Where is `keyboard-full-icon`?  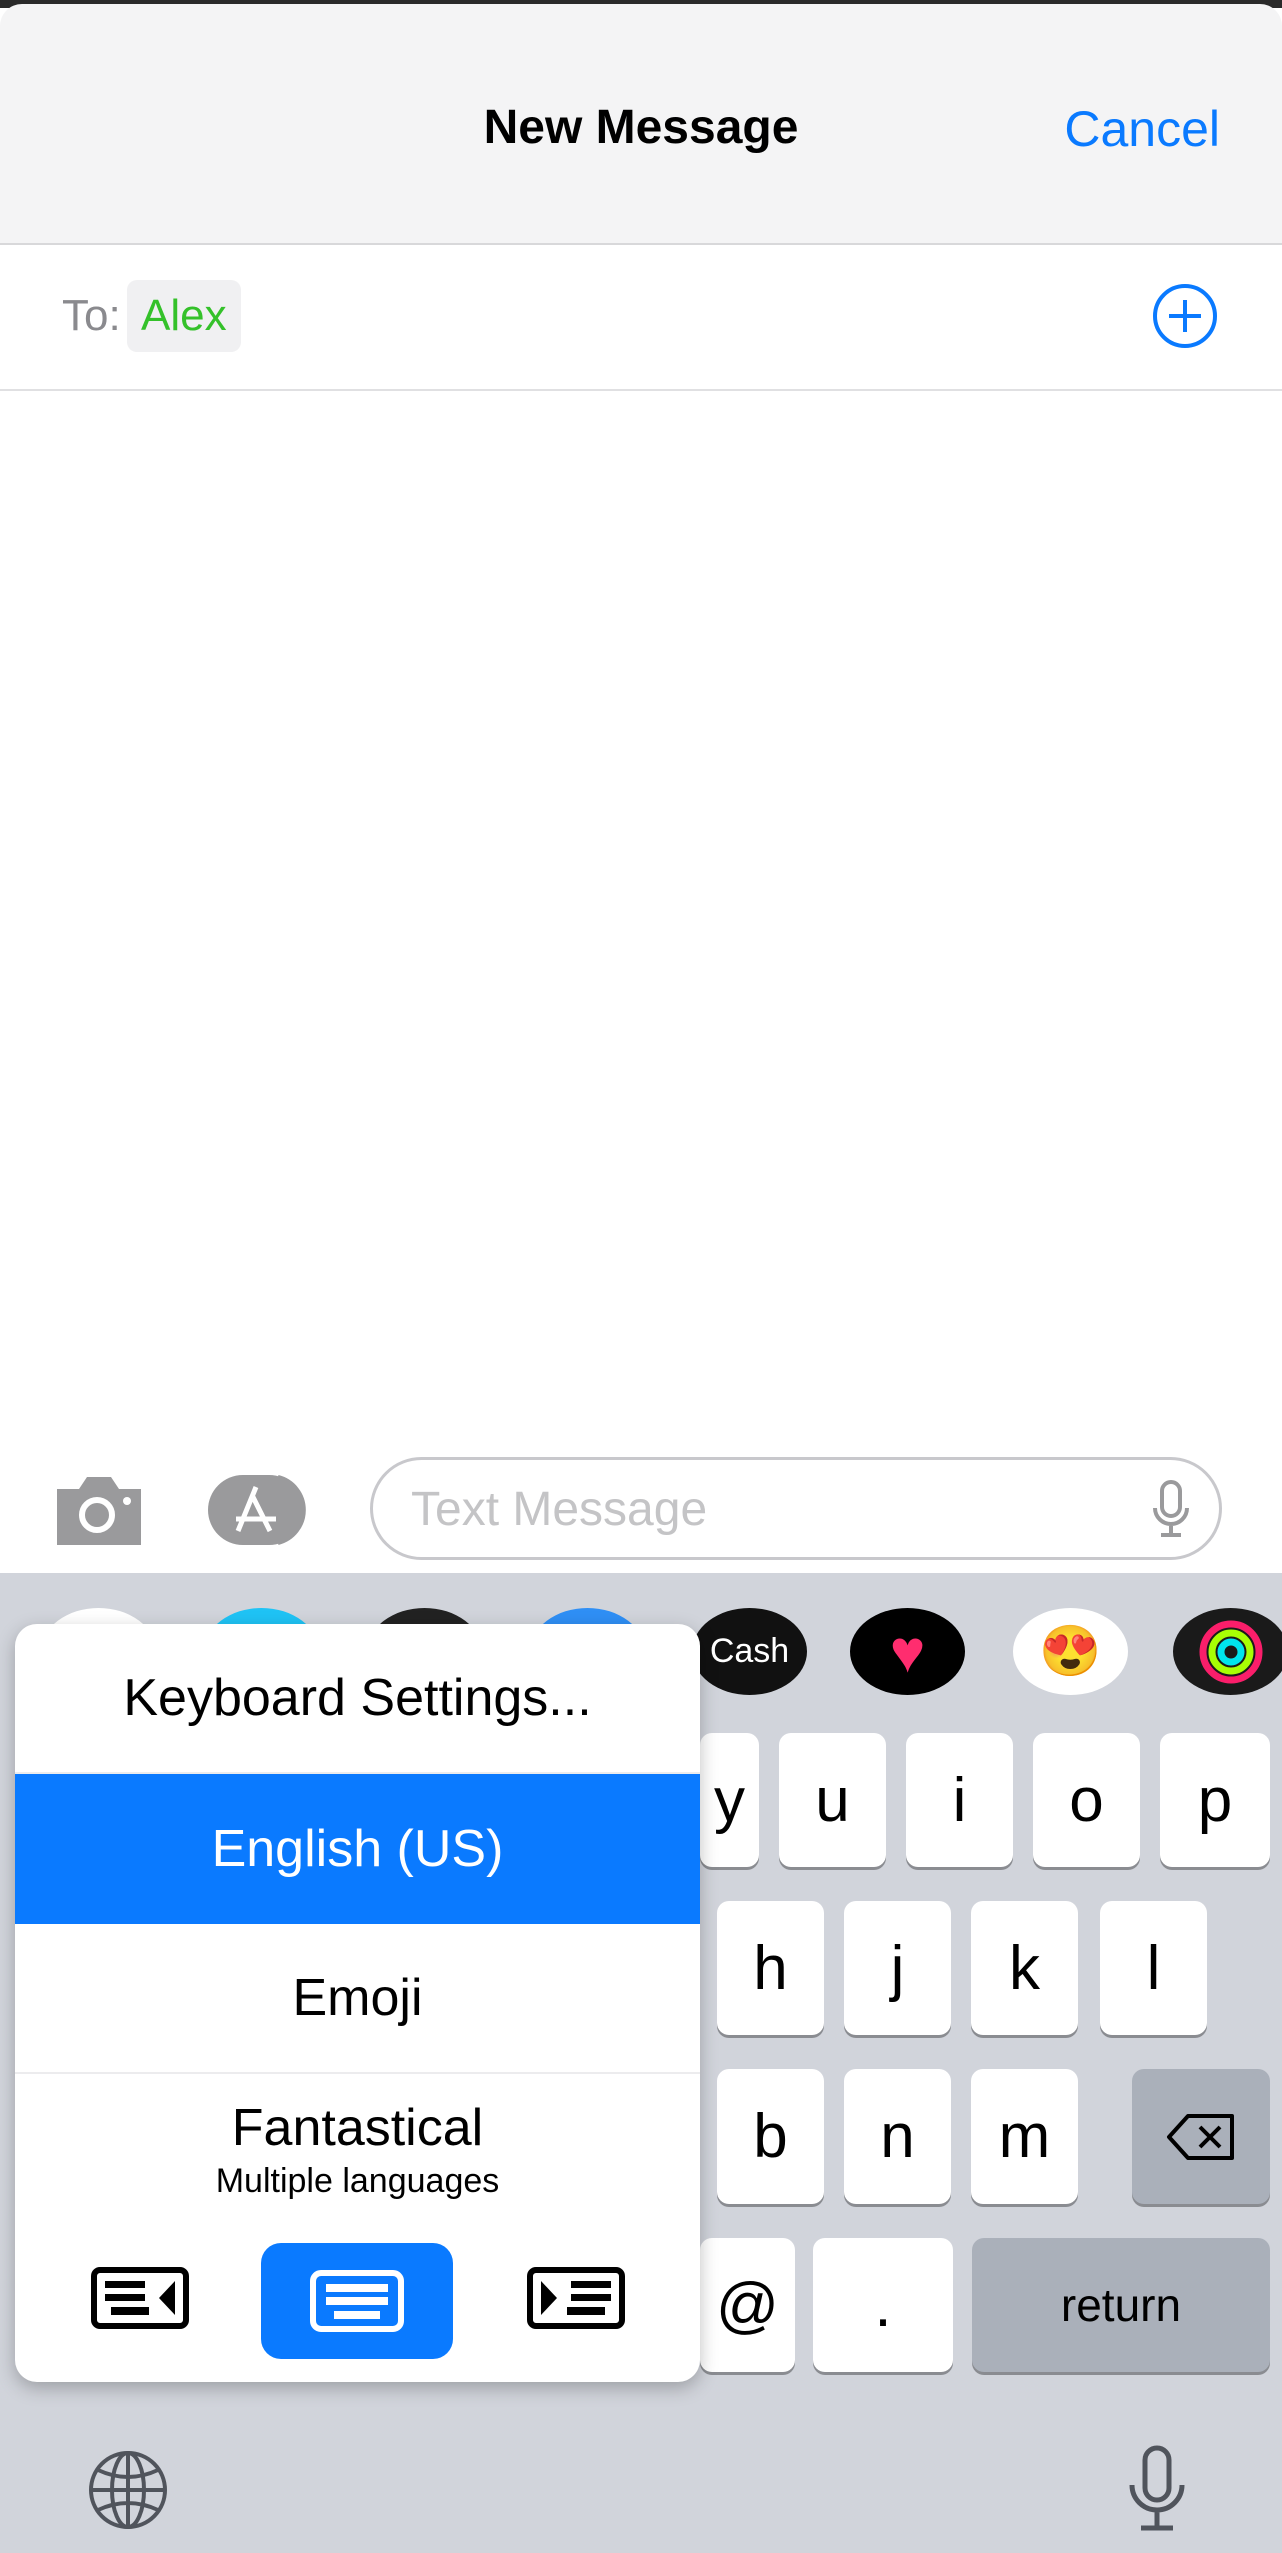 keyboard-full-icon is located at coordinates (357, 2301).